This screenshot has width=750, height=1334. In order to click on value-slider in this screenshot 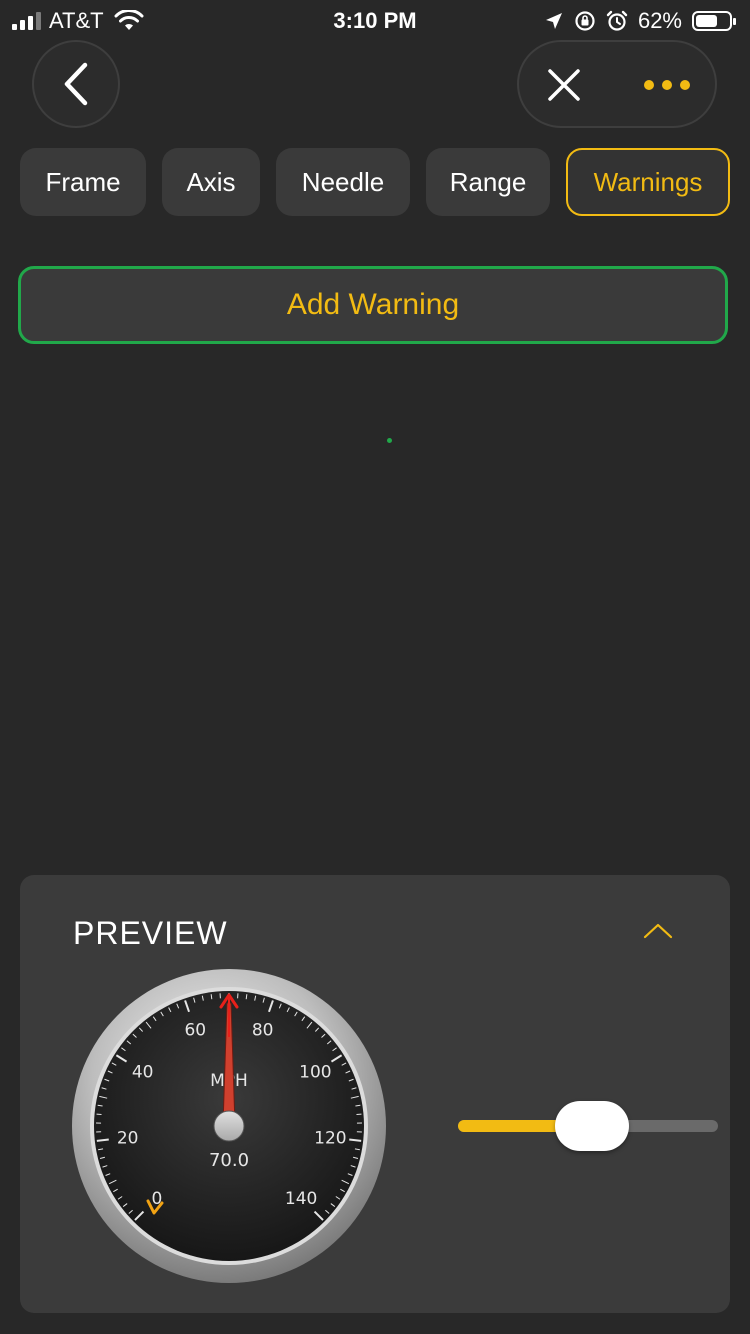, I will do `click(588, 1126)`.